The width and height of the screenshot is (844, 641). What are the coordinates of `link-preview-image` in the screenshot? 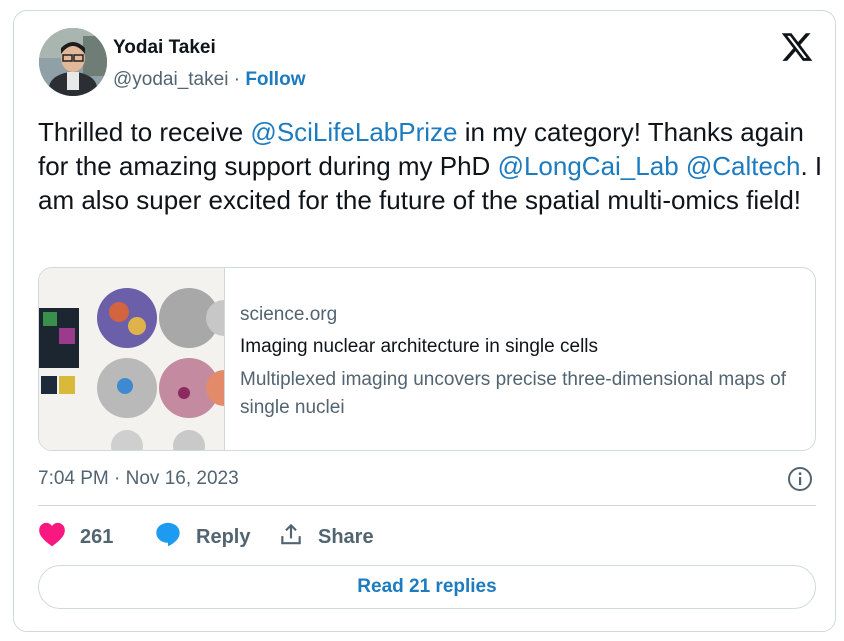 It's located at (140, 359).